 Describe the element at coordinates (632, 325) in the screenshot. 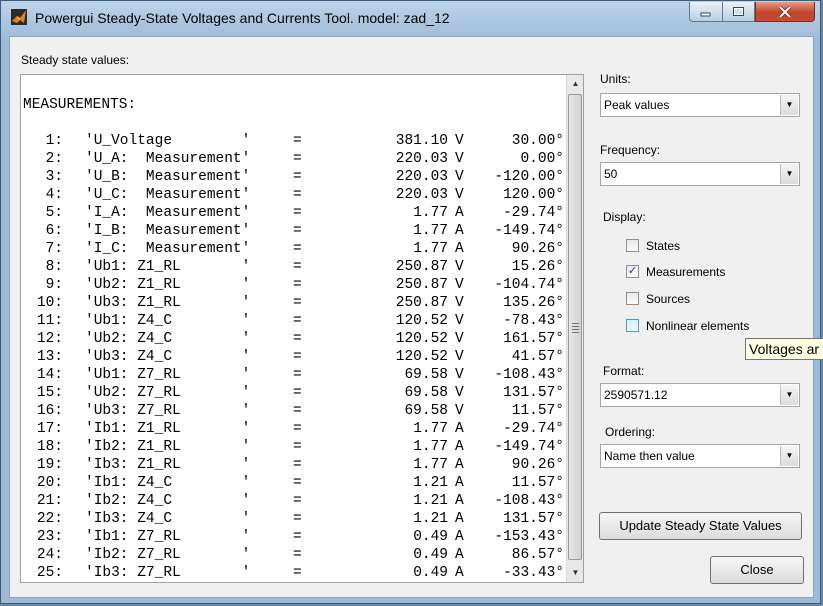

I see `nonlinear-elements-checkbox` at that location.